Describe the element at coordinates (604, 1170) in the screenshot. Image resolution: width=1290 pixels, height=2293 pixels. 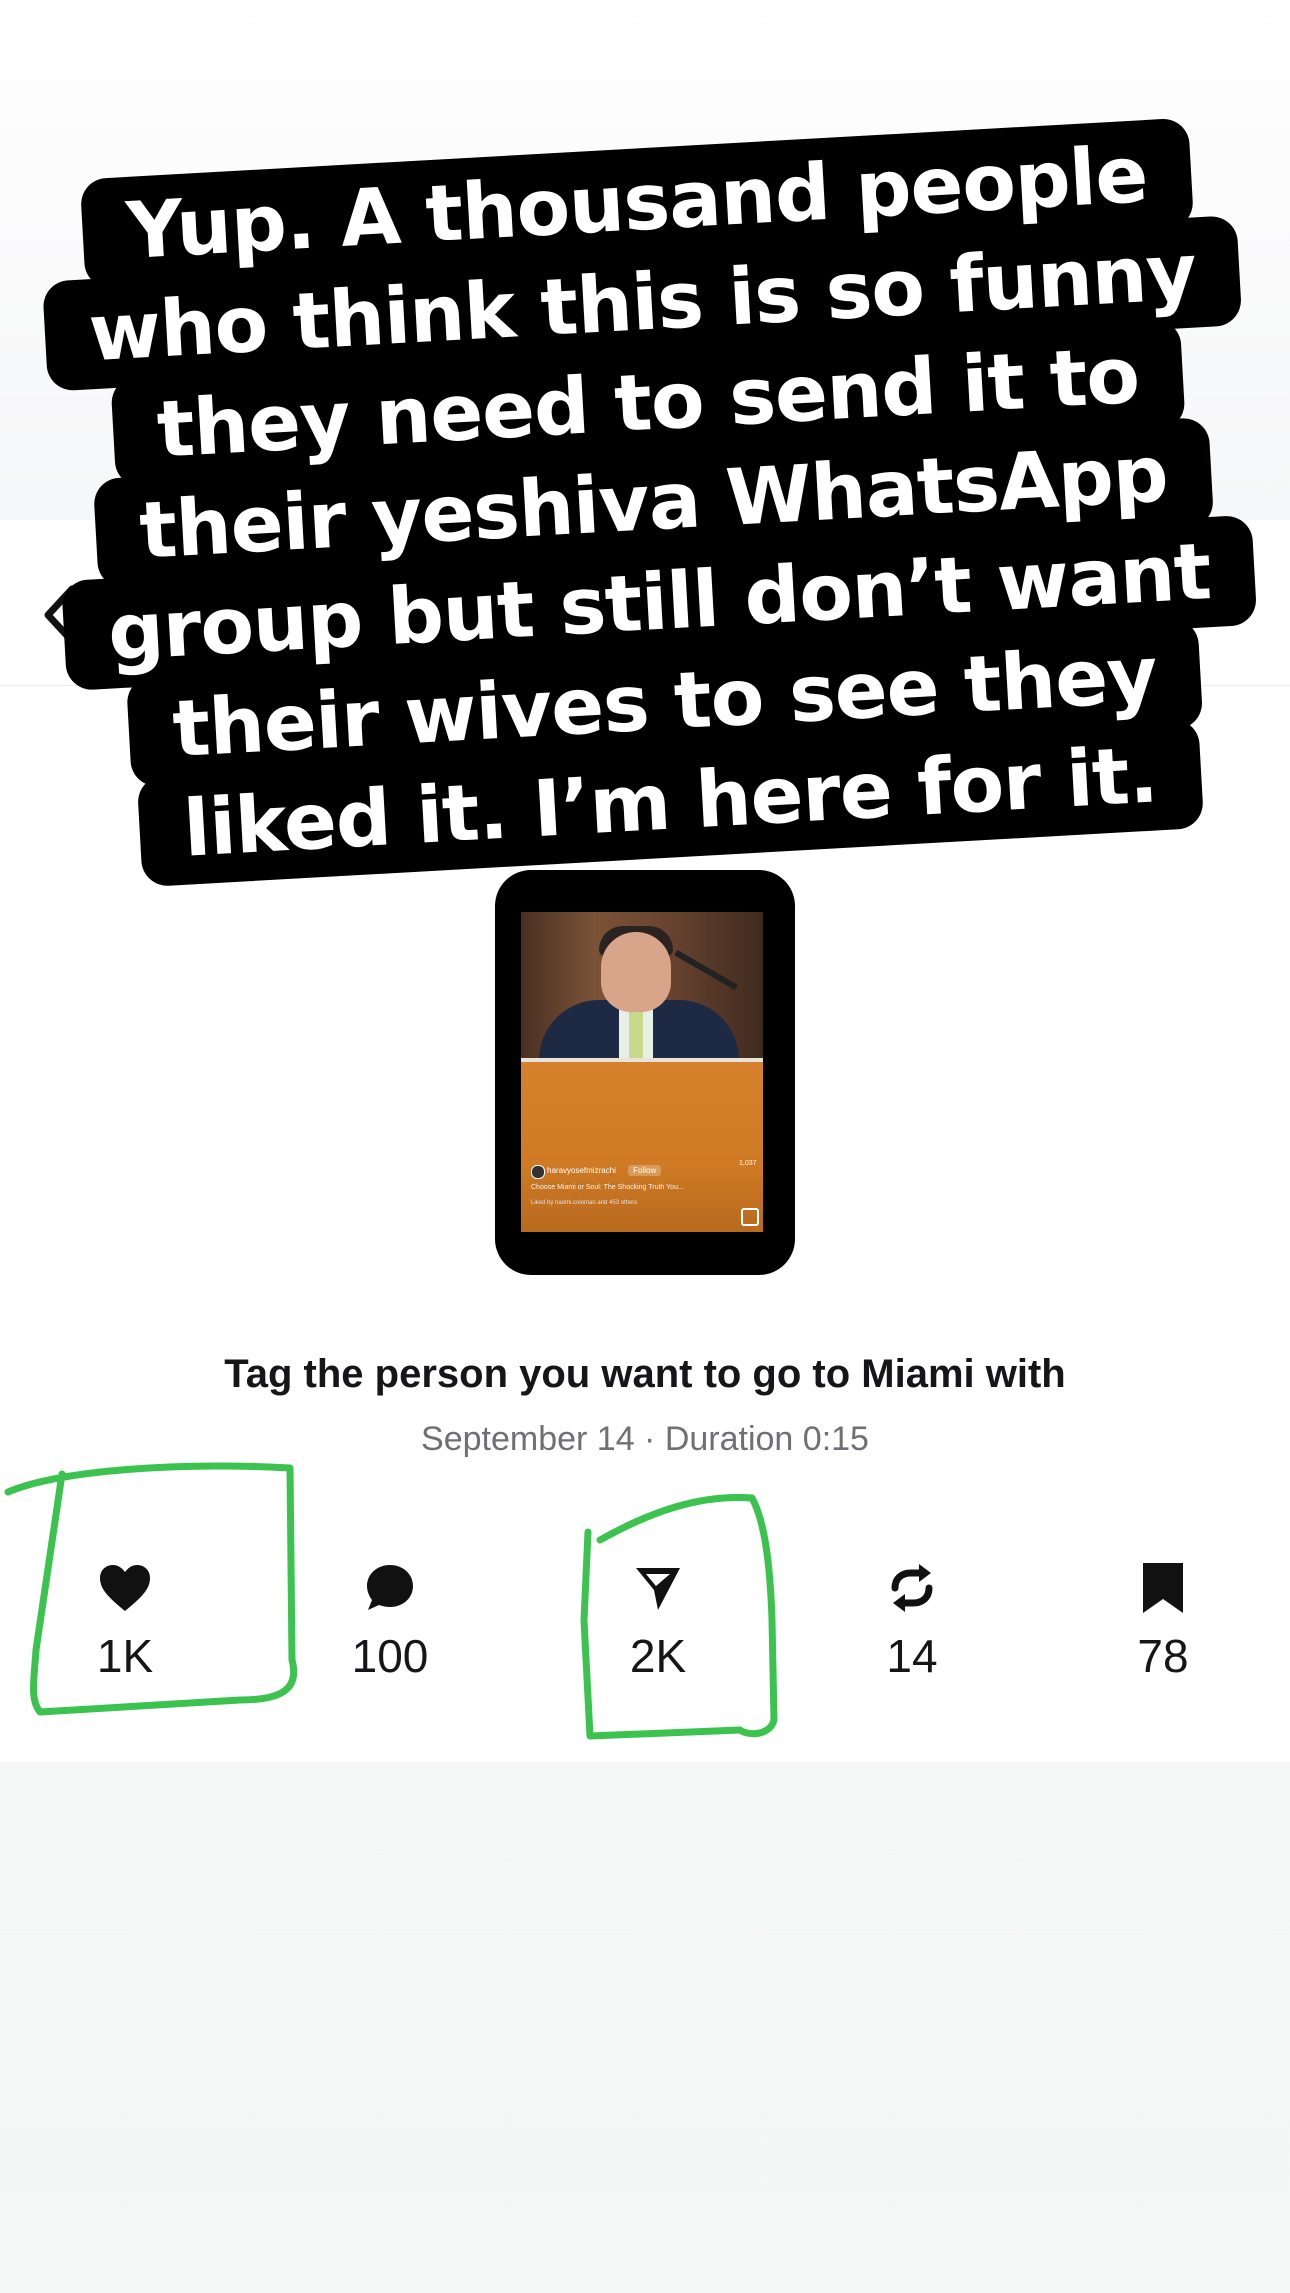
I see `video-username: haravyosefmizrachi Follow` at that location.